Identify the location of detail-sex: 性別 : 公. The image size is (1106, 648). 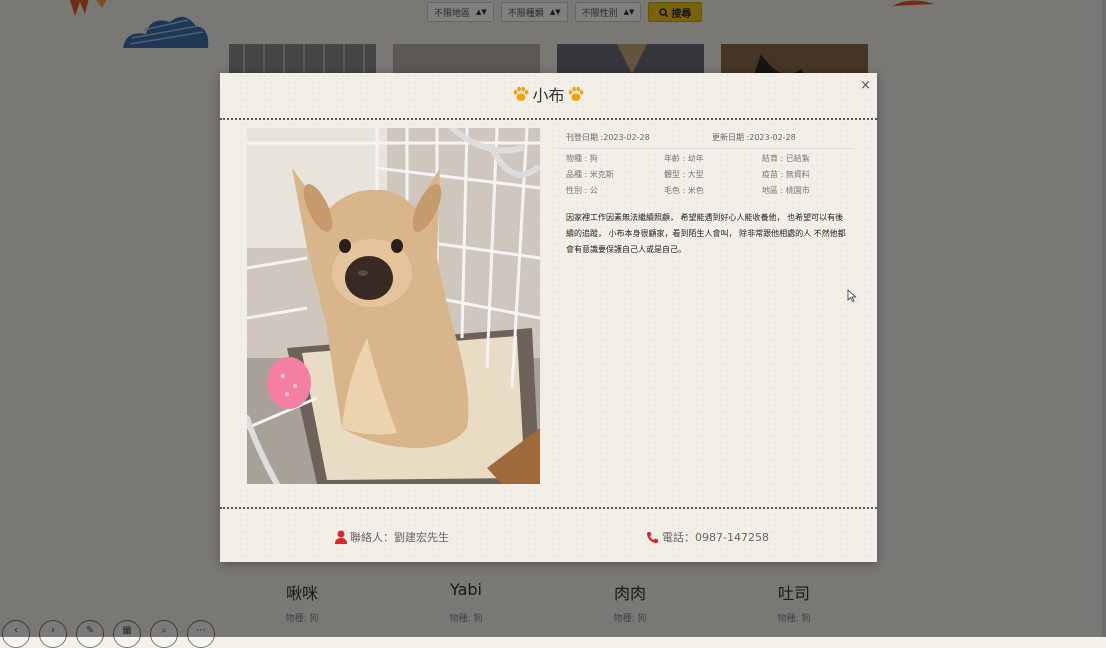
(582, 190).